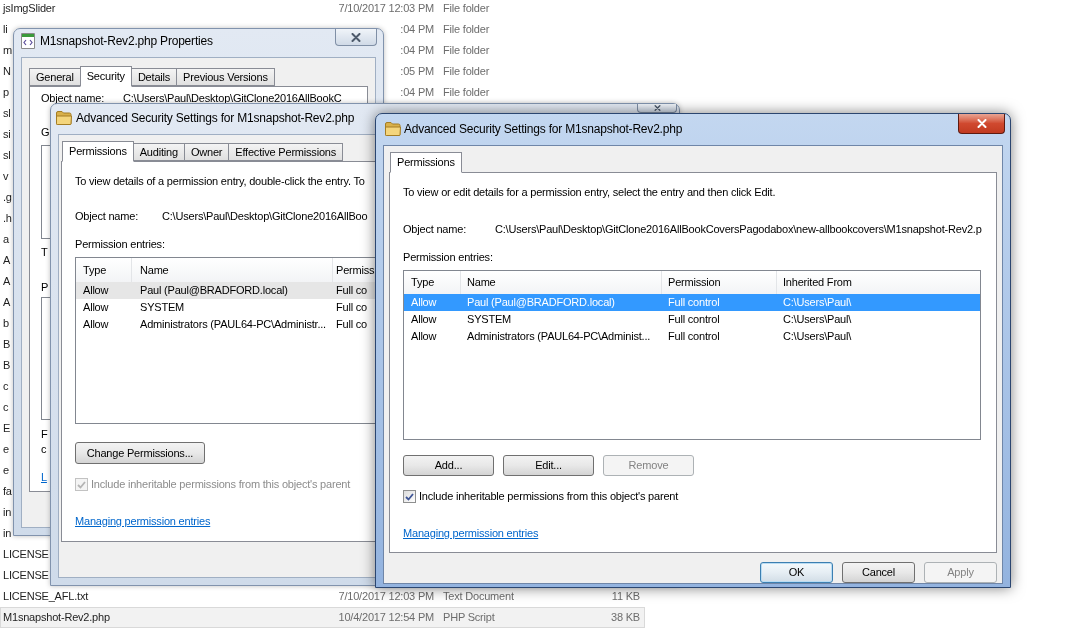 The height and width of the screenshot is (628, 1086). What do you see at coordinates (44, 477) in the screenshot?
I see `help-link: L` at bounding box center [44, 477].